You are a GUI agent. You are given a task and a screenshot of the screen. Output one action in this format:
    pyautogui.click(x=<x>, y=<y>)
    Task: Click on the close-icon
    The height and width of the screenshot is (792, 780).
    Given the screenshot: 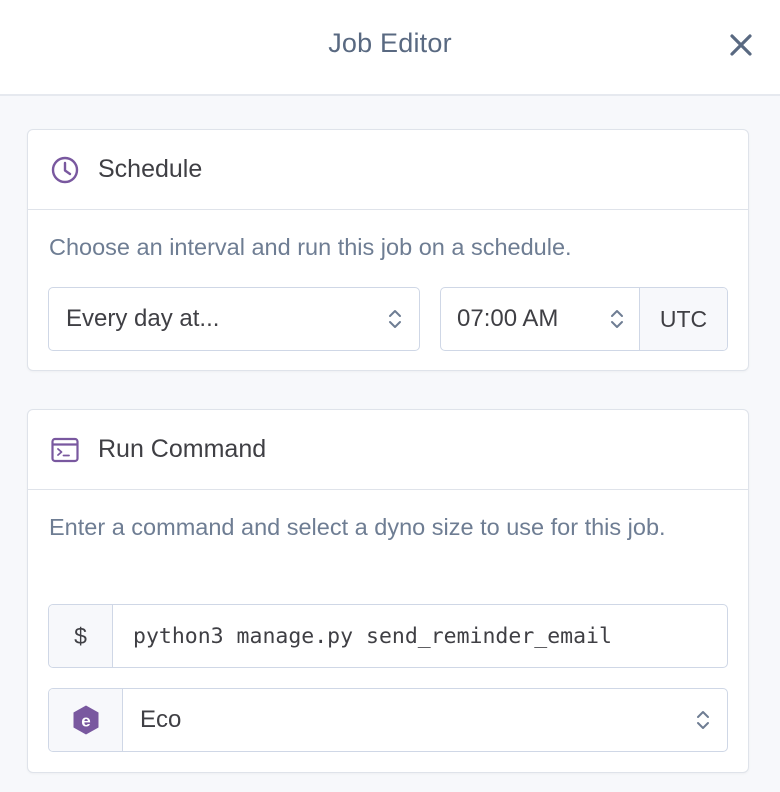 What is the action you would take?
    pyautogui.click(x=741, y=45)
    